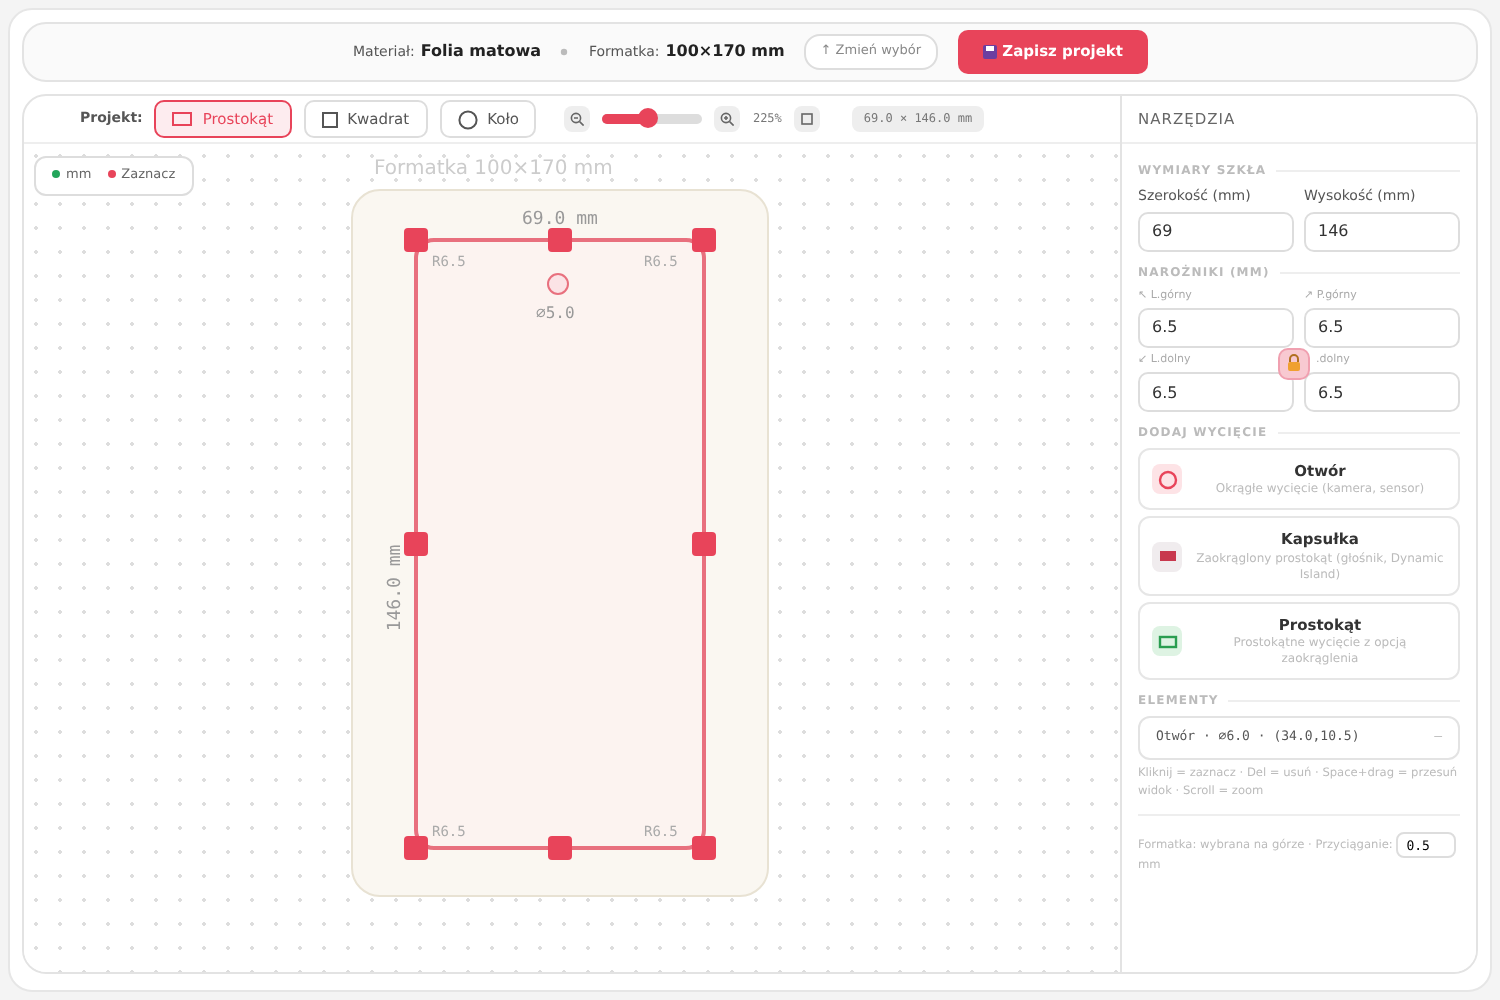 Image resolution: width=1500 pixels, height=1000 pixels. What do you see at coordinates (329, 119) in the screenshot?
I see `square-icon` at bounding box center [329, 119].